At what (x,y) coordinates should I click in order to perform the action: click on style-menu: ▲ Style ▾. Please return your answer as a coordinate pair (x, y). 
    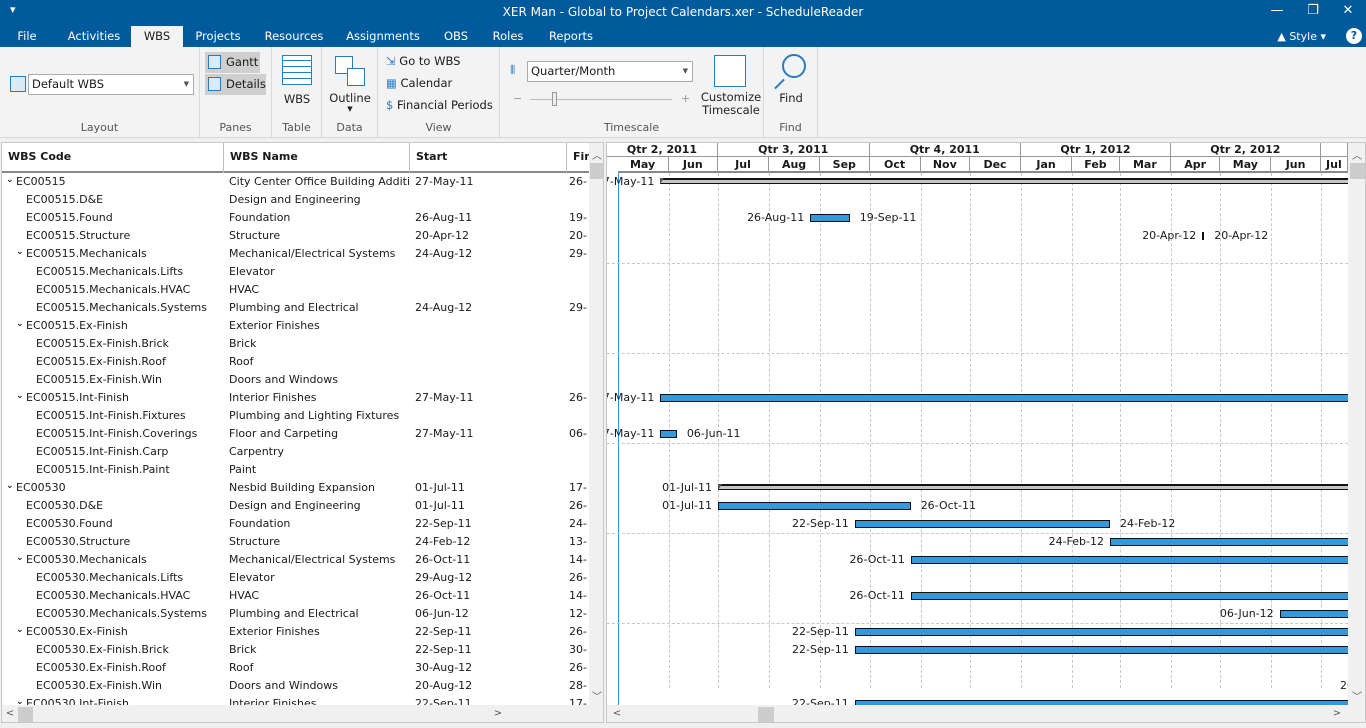
    Looking at the image, I should click on (1301, 36).